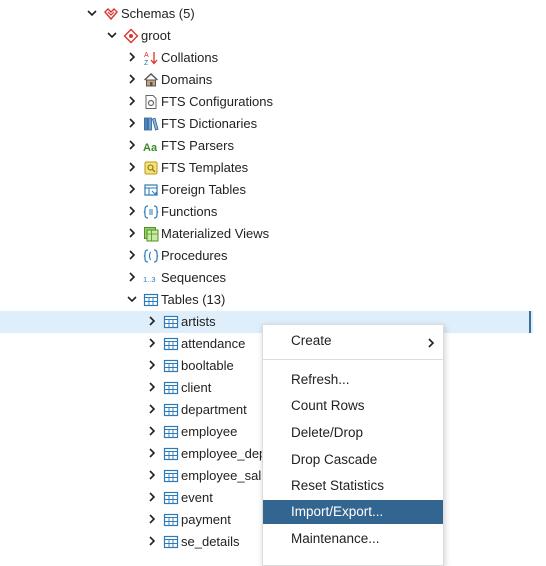  What do you see at coordinates (207, 365) in the screenshot?
I see `table-name: booltable` at bounding box center [207, 365].